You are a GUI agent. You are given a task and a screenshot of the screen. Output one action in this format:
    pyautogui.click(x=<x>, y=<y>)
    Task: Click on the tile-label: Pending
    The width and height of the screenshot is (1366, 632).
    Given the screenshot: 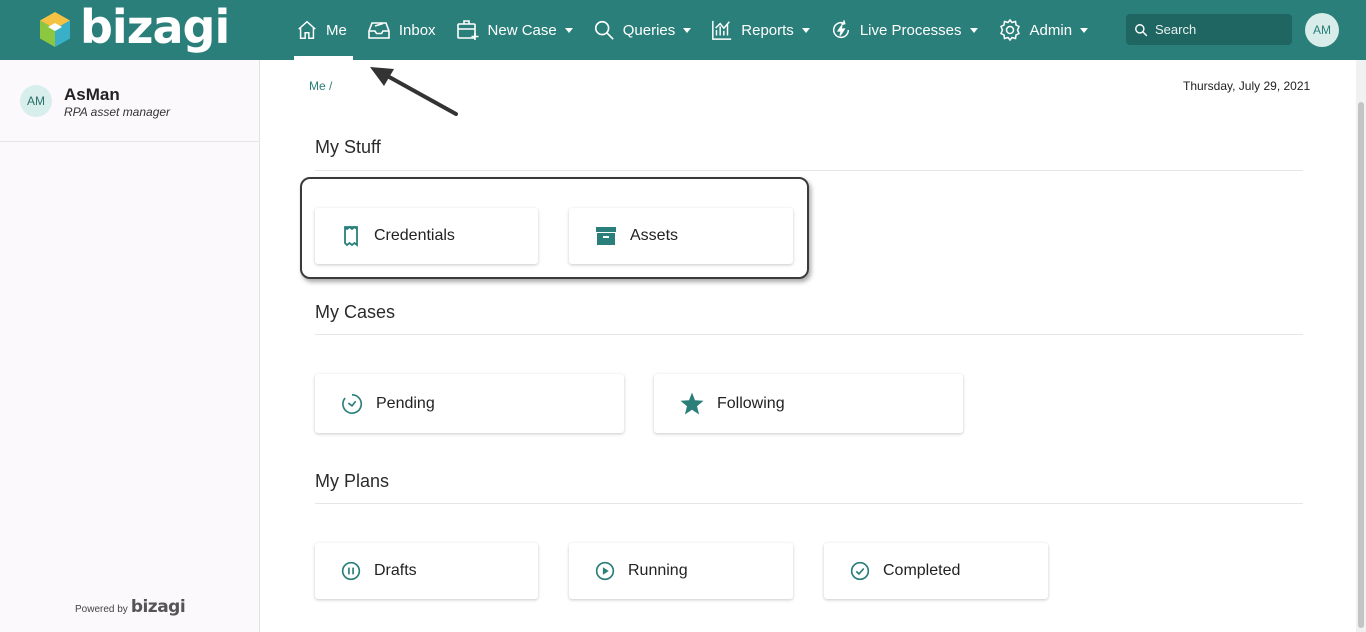 What is the action you would take?
    pyautogui.click(x=405, y=403)
    